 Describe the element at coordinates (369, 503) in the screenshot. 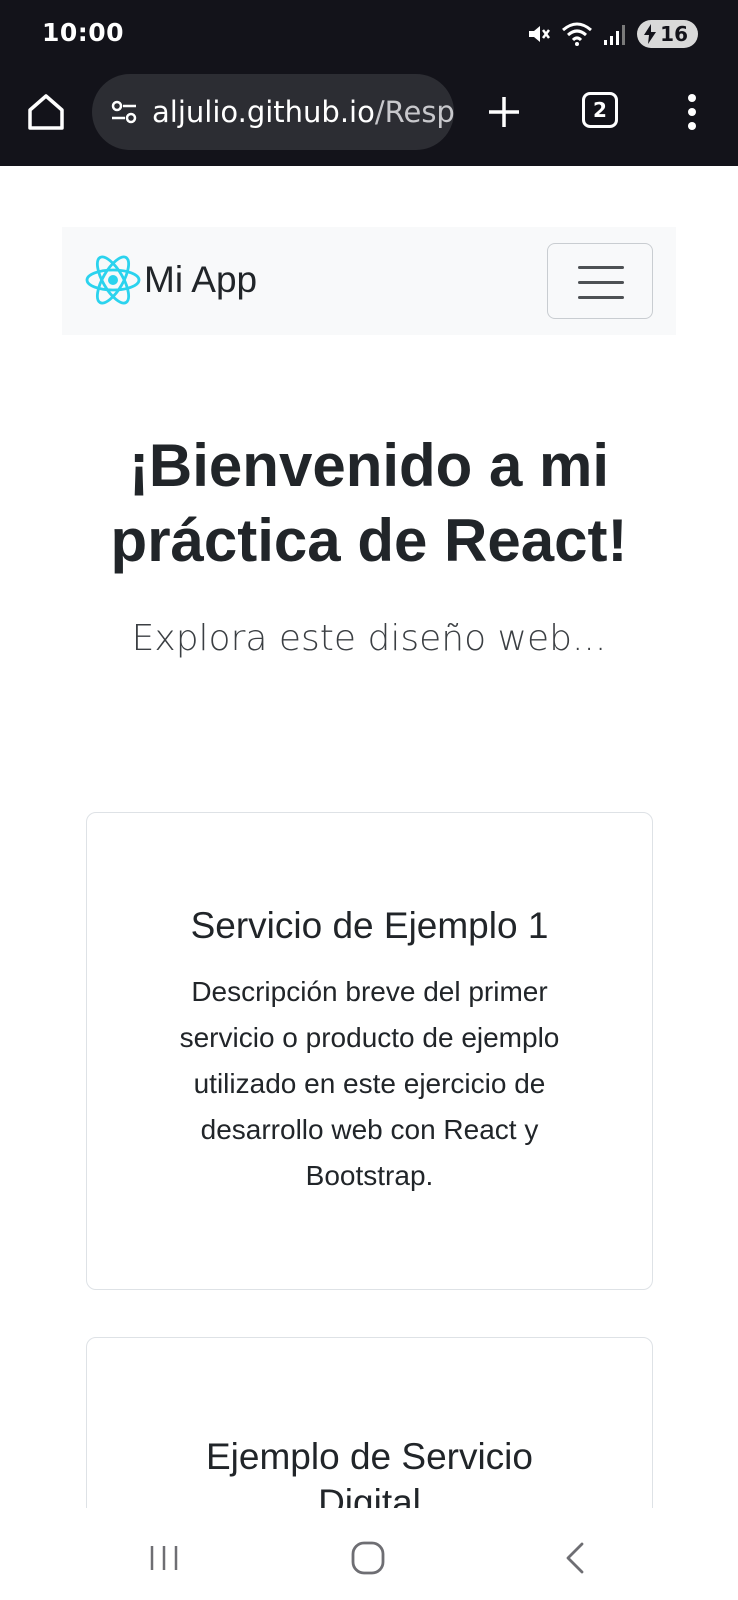

I see `hero-title: ¡Bienvenido a mi práctica de React!` at that location.